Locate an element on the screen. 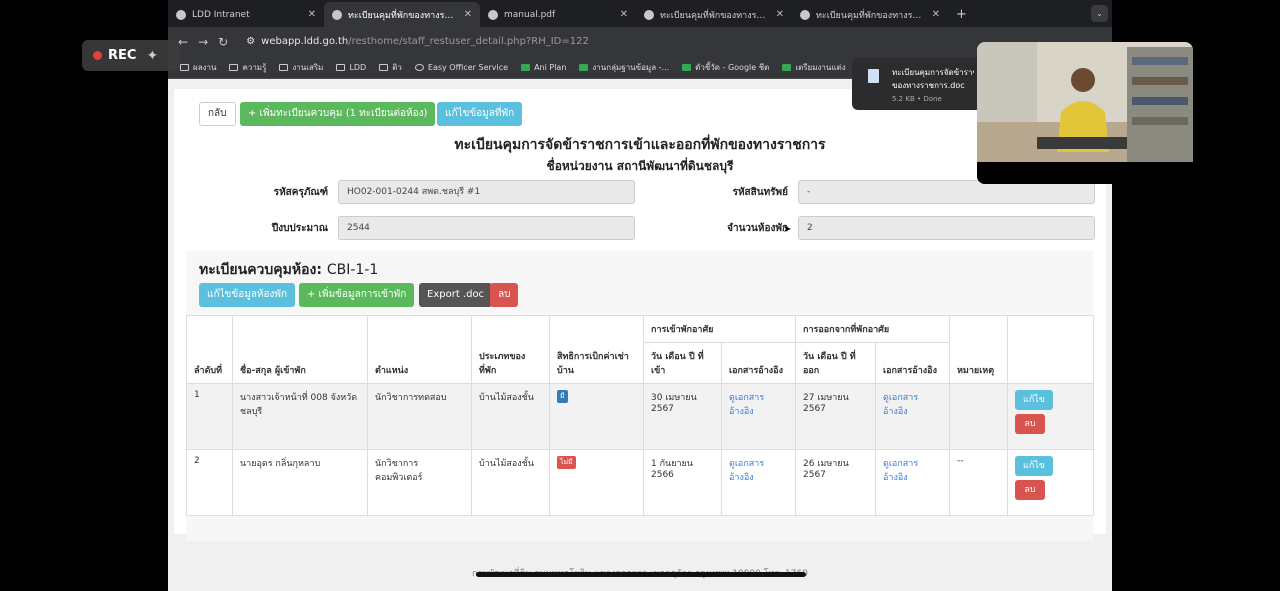 The height and width of the screenshot is (591, 1280). recording-indicator: REC ✦ is located at coordinates (131, 55).